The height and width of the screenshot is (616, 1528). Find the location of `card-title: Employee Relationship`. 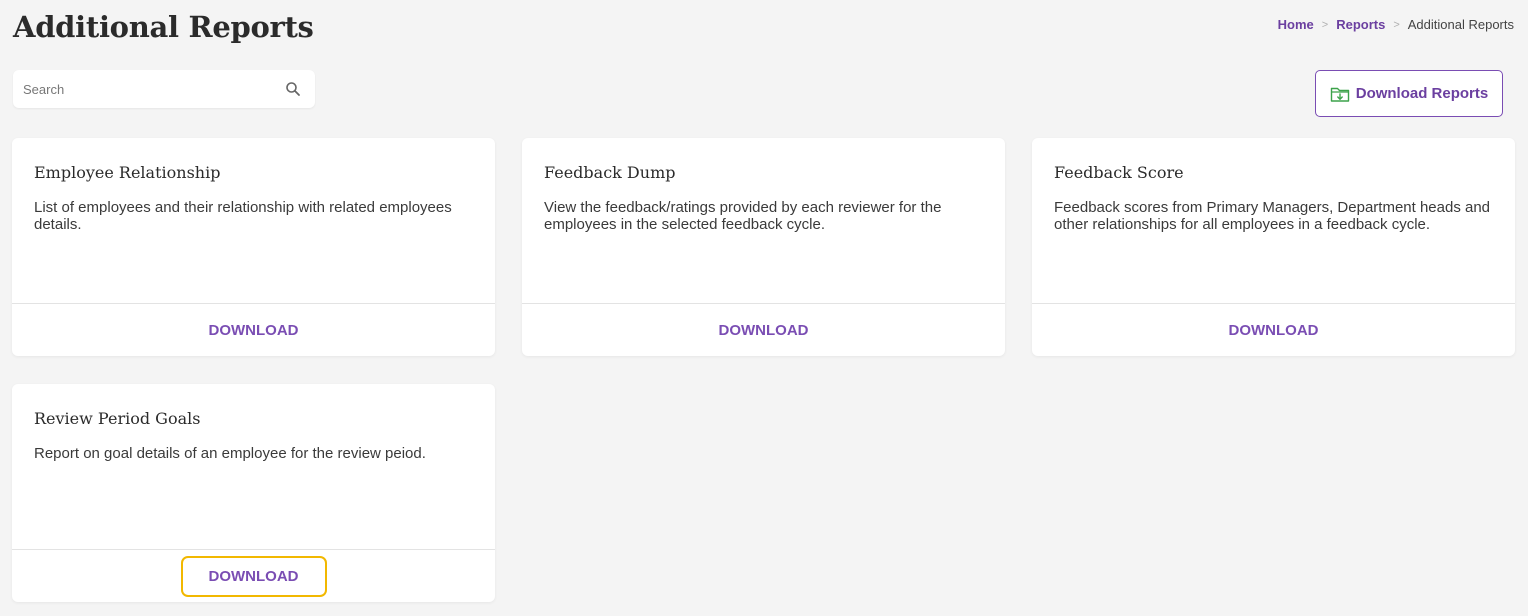

card-title: Employee Relationship is located at coordinates (127, 172).